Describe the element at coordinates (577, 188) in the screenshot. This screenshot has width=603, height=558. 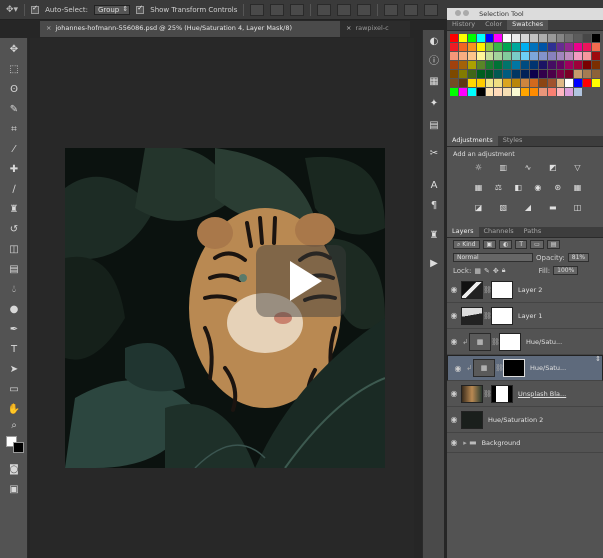
I see `color-lookup-icon: ▦` at that location.